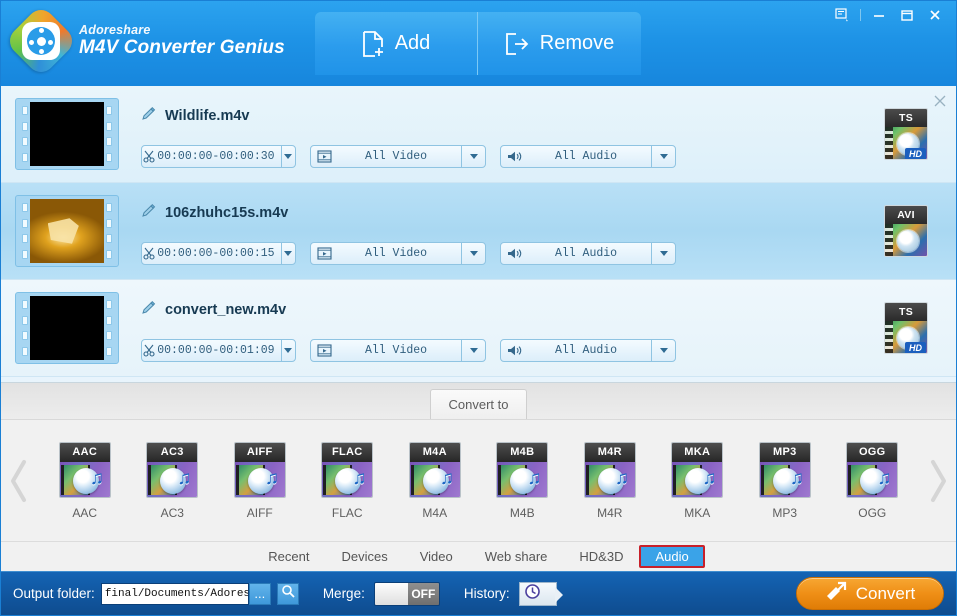 Image resolution: width=957 pixels, height=616 pixels. Describe the element at coordinates (347, 452) in the screenshot. I see `format-icon-cap: FLAC` at that location.